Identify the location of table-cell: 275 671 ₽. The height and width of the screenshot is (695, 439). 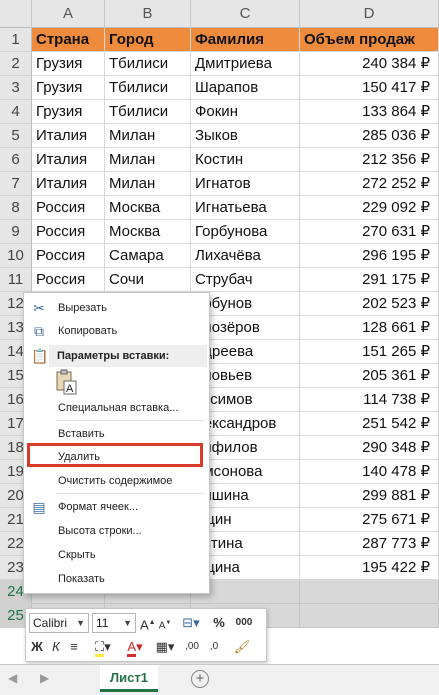
(369, 520).